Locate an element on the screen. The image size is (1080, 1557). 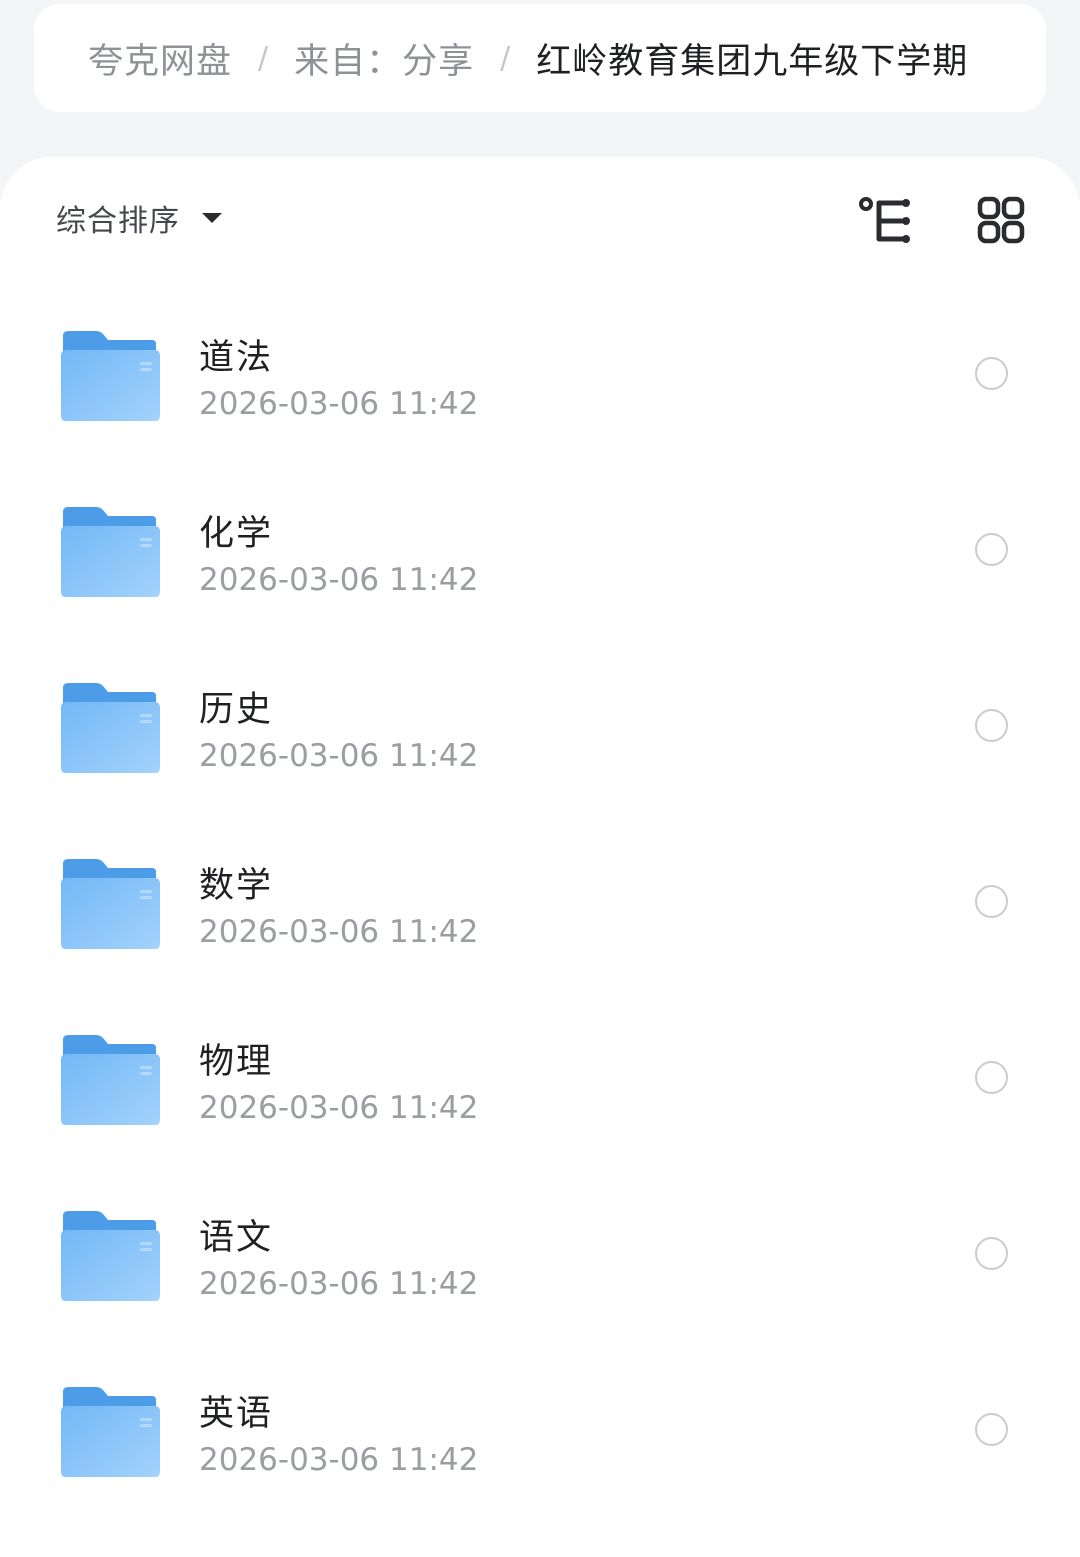
caret-down-icon is located at coordinates (212, 218).